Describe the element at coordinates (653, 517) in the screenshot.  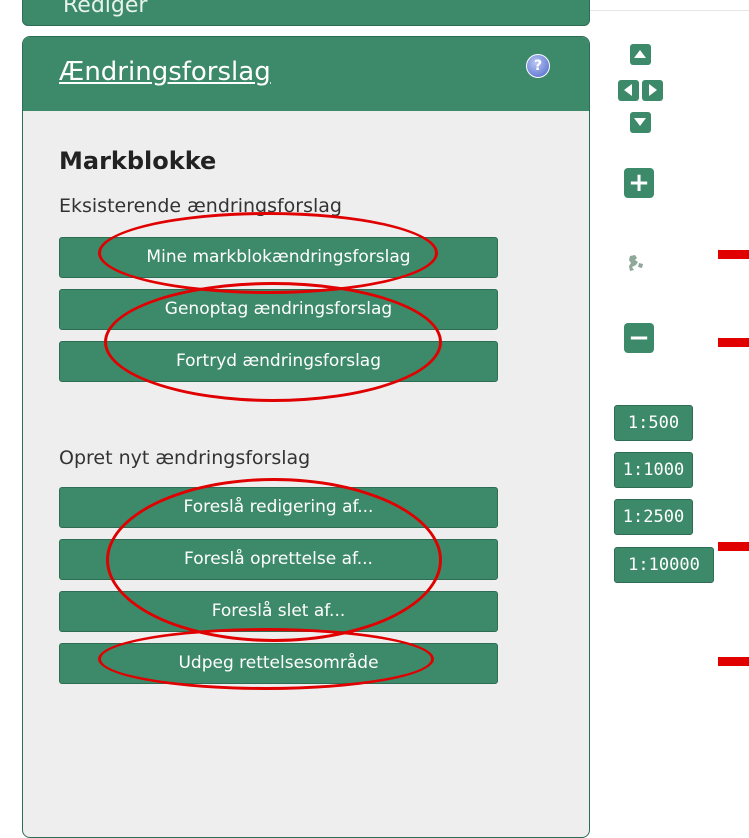
I see `scale-2500-button: 1:2500` at that location.